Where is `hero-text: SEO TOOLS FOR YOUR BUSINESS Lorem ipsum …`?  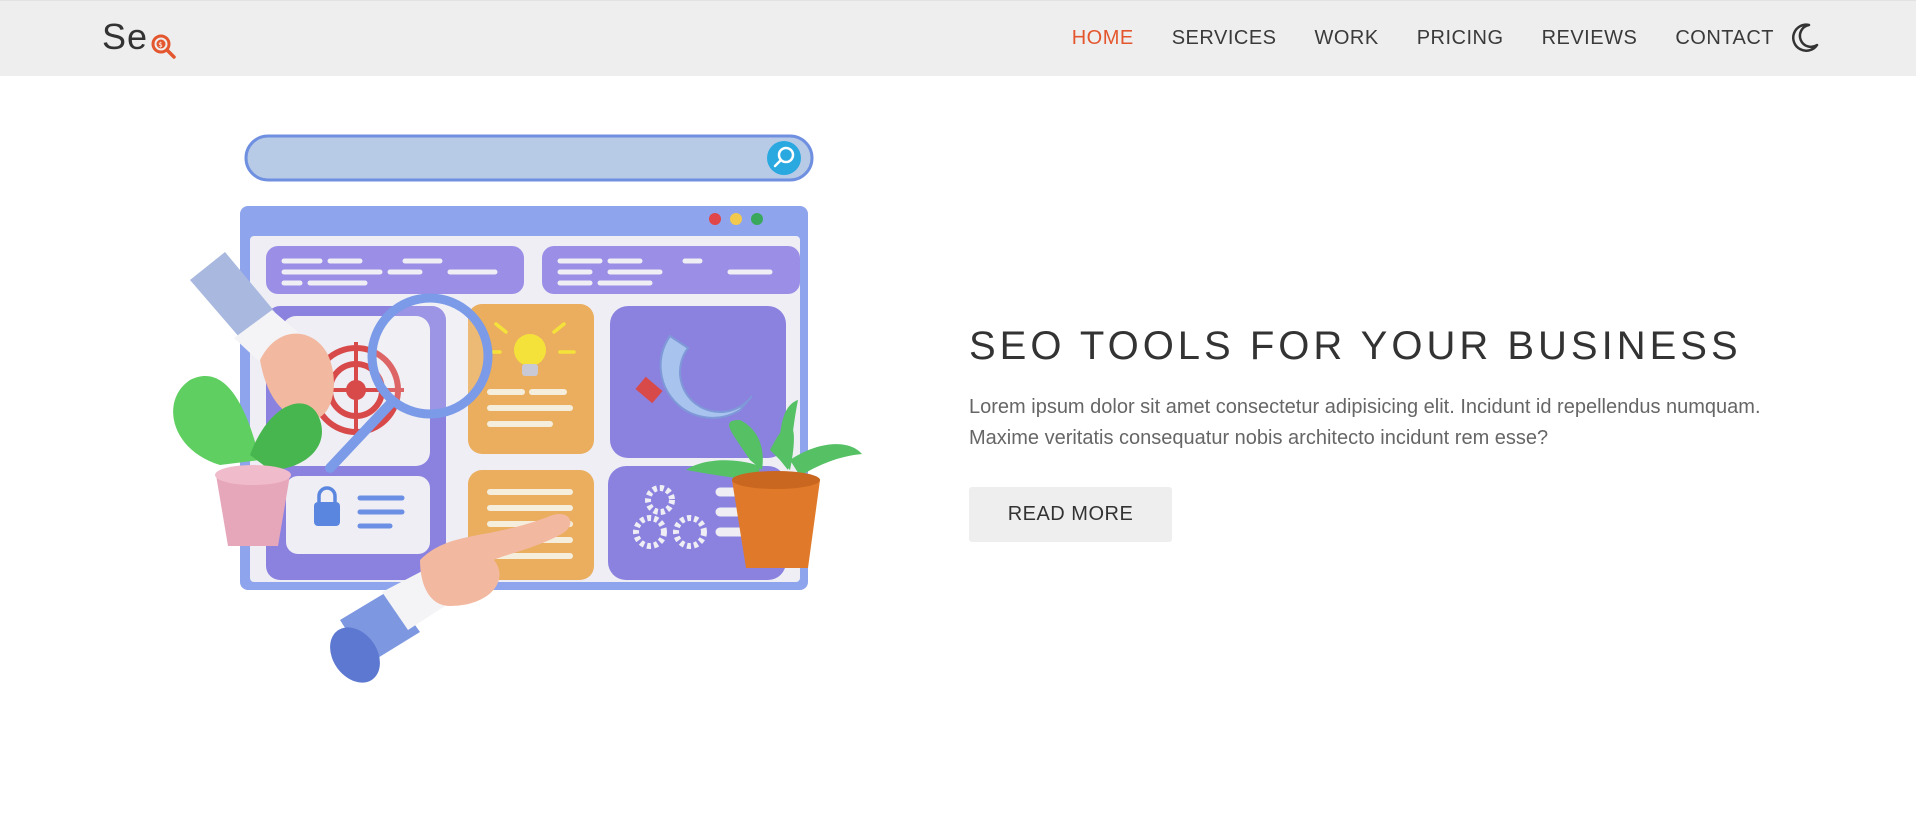 hero-text: SEO TOOLS FOR YOUR BUSINESS Lorem ipsum … is located at coordinates (1379, 431).